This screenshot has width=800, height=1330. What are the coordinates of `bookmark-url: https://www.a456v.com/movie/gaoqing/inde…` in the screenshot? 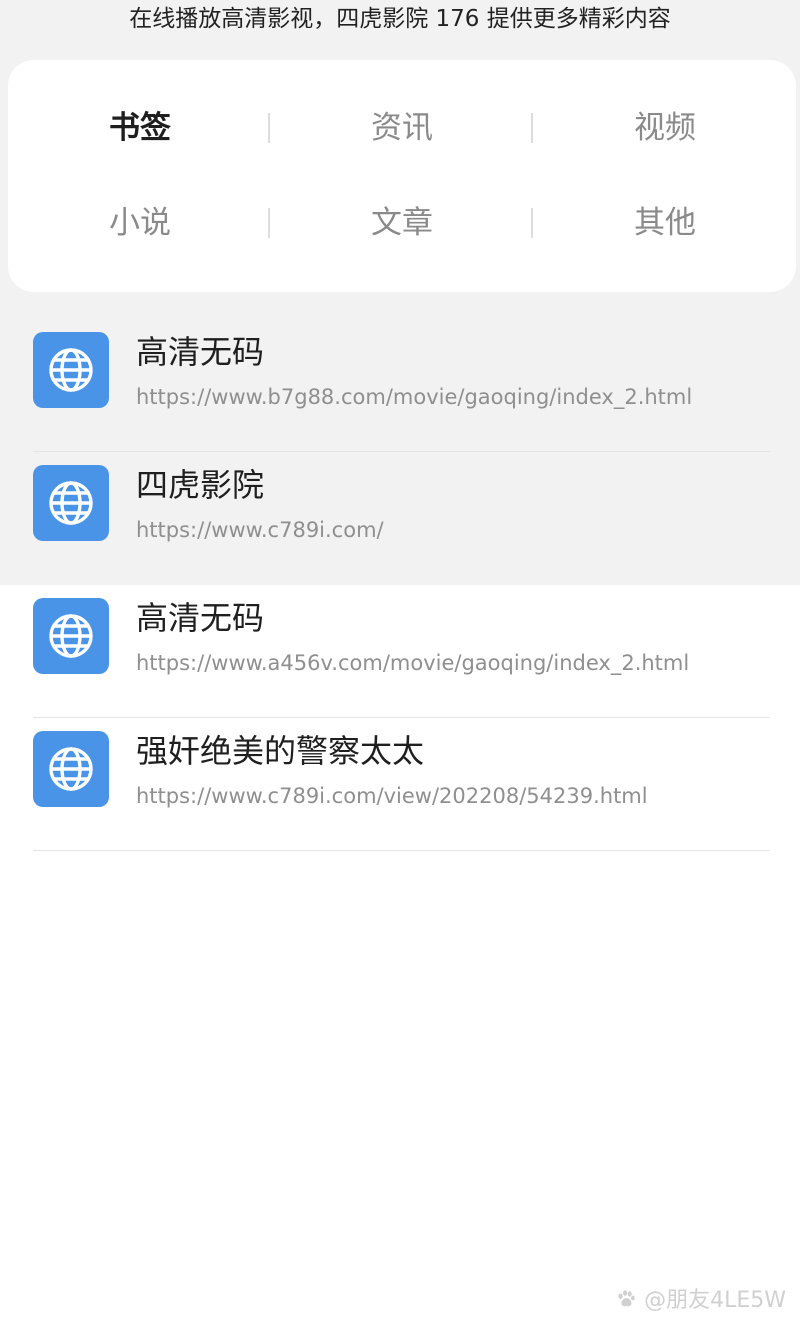 It's located at (413, 663).